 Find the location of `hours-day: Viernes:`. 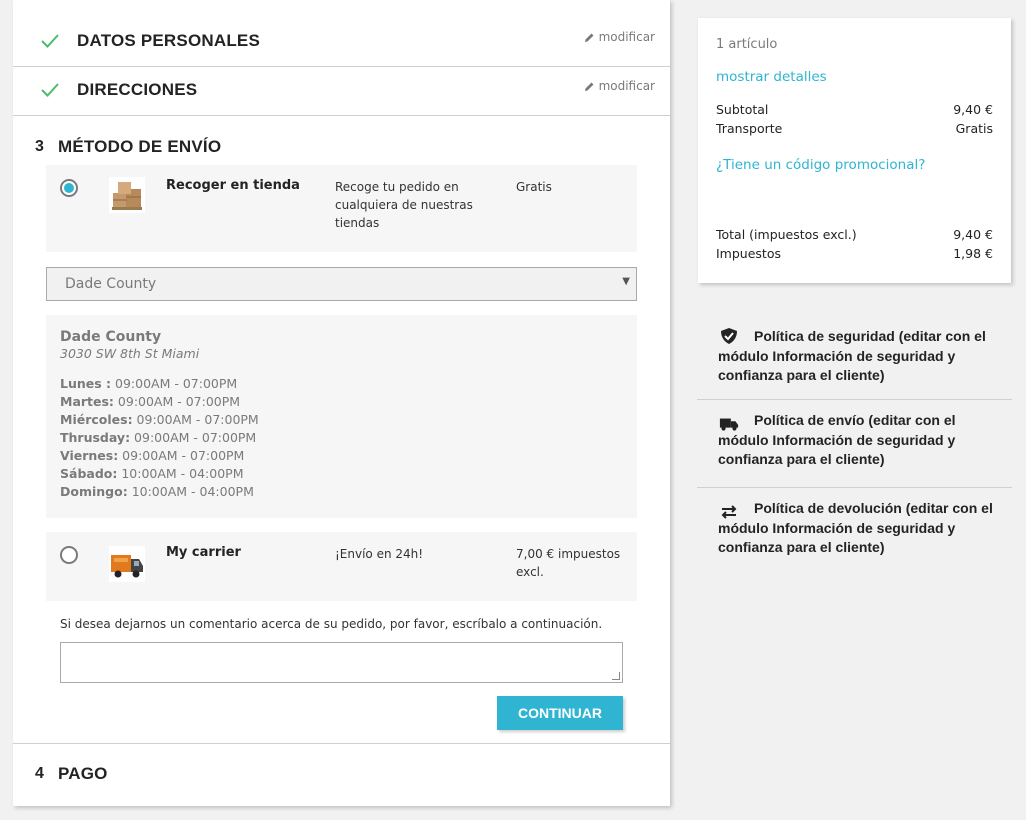

hours-day: Viernes: is located at coordinates (89, 455).